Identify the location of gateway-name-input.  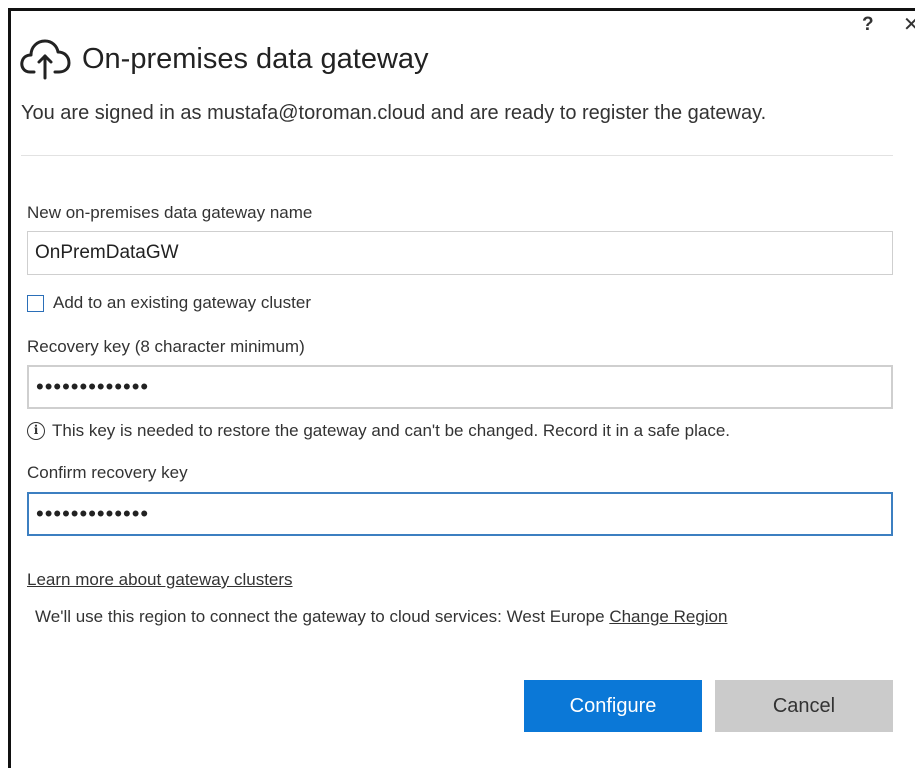
(460, 253).